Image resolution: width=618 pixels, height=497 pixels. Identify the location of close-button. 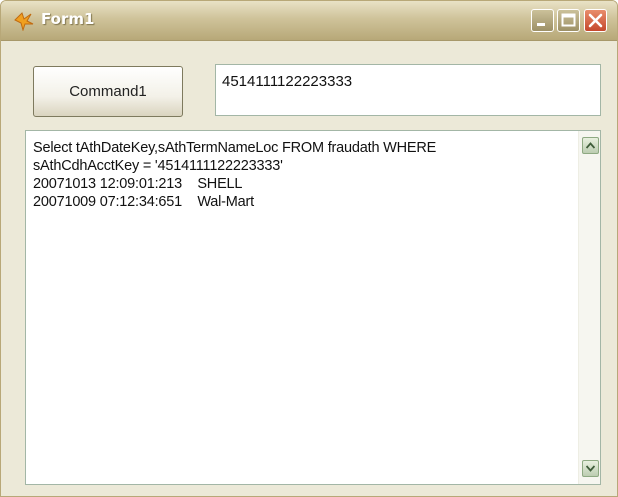
(595, 20).